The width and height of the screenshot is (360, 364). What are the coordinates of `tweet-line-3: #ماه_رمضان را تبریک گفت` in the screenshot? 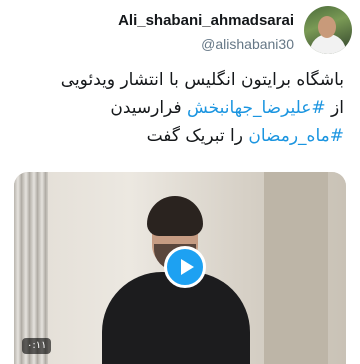 It's located at (179, 136).